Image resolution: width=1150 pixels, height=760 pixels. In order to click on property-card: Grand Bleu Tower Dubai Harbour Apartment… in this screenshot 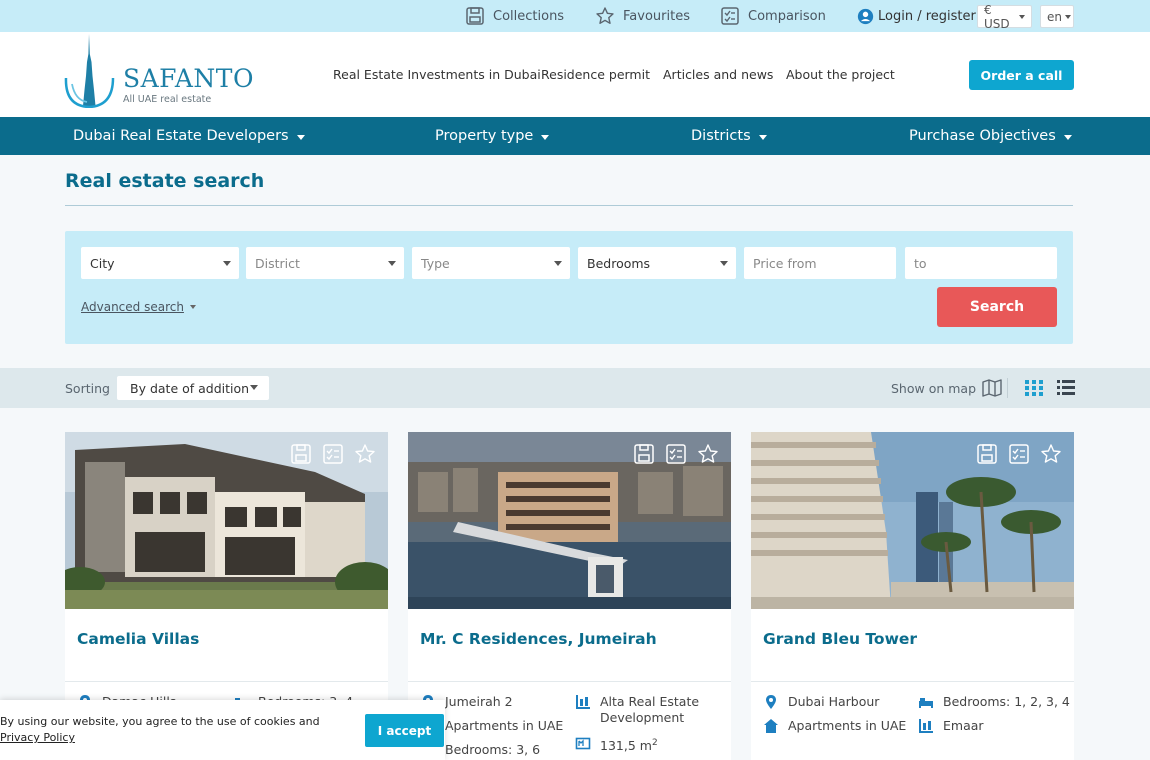, I will do `click(912, 596)`.